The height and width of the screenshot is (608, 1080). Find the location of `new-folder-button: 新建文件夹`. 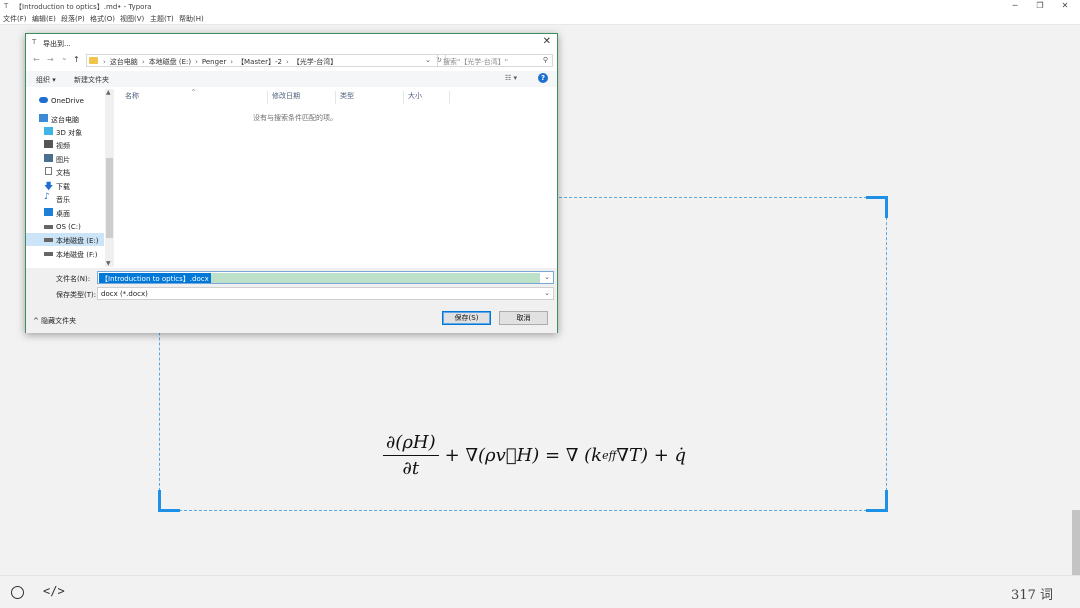

new-folder-button: 新建文件夹 is located at coordinates (91, 80).